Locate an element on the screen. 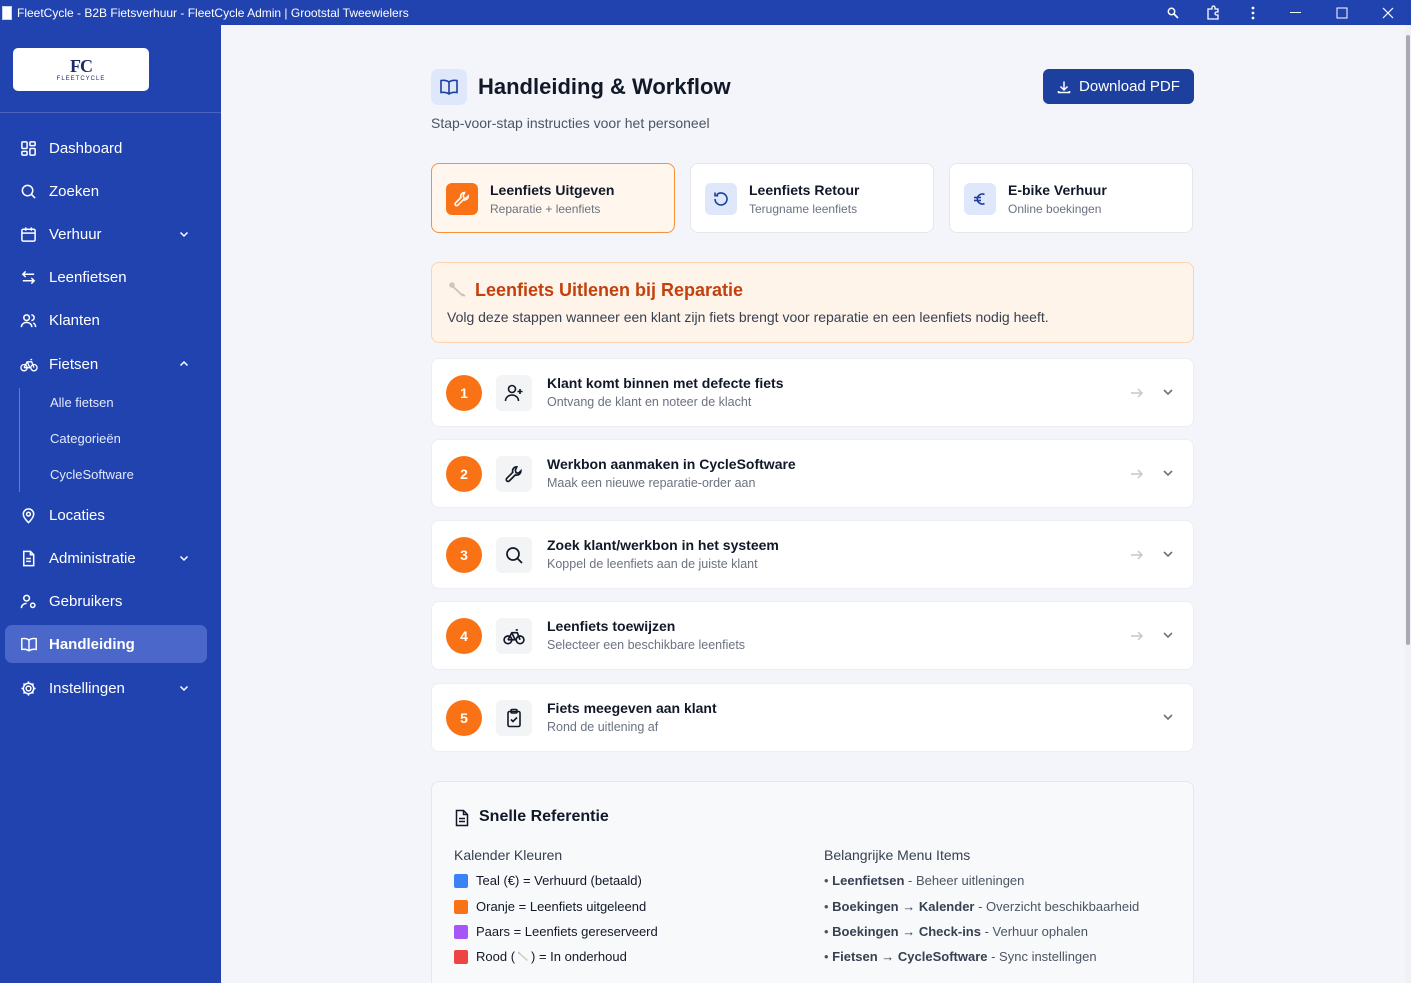 The height and width of the screenshot is (983, 1411). sidebar-item-zoeken: Zoeken is located at coordinates (106, 191).